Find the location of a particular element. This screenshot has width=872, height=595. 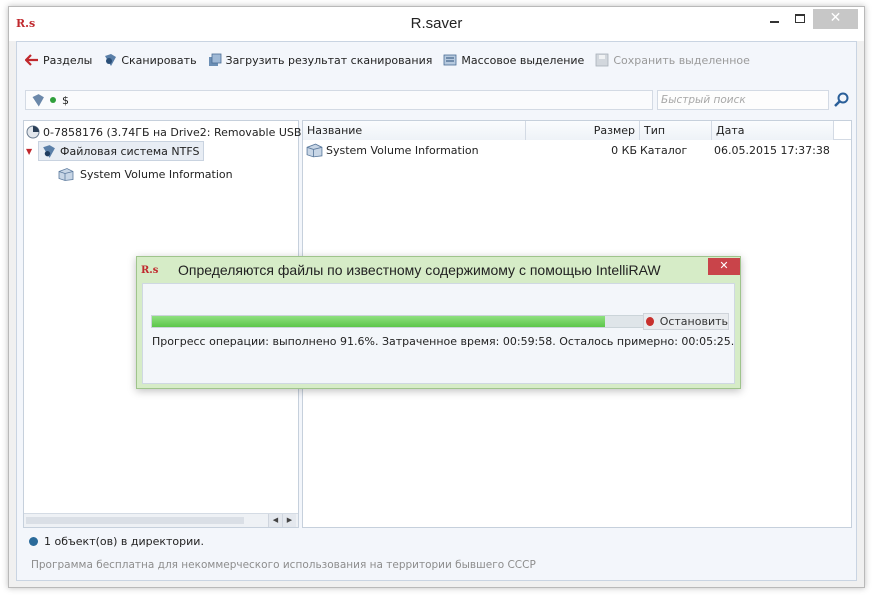

tree-horizontal-scrollbar: ◀ ▶ is located at coordinates (161, 520).